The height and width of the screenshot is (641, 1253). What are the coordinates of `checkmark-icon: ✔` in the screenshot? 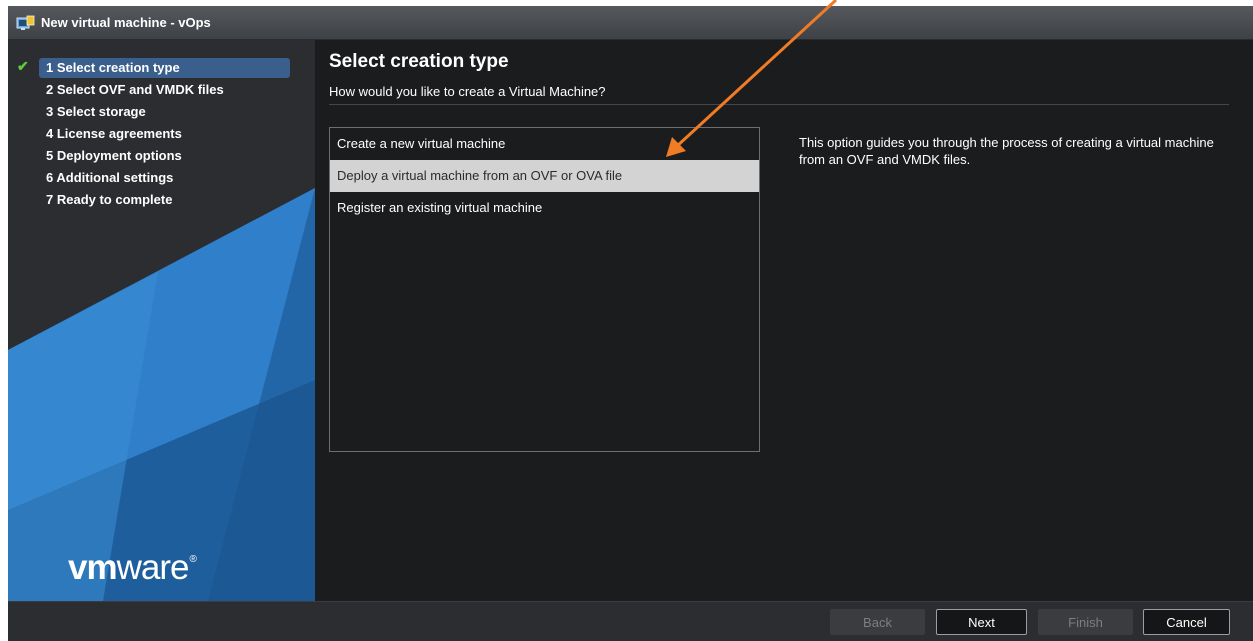 It's located at (23, 66).